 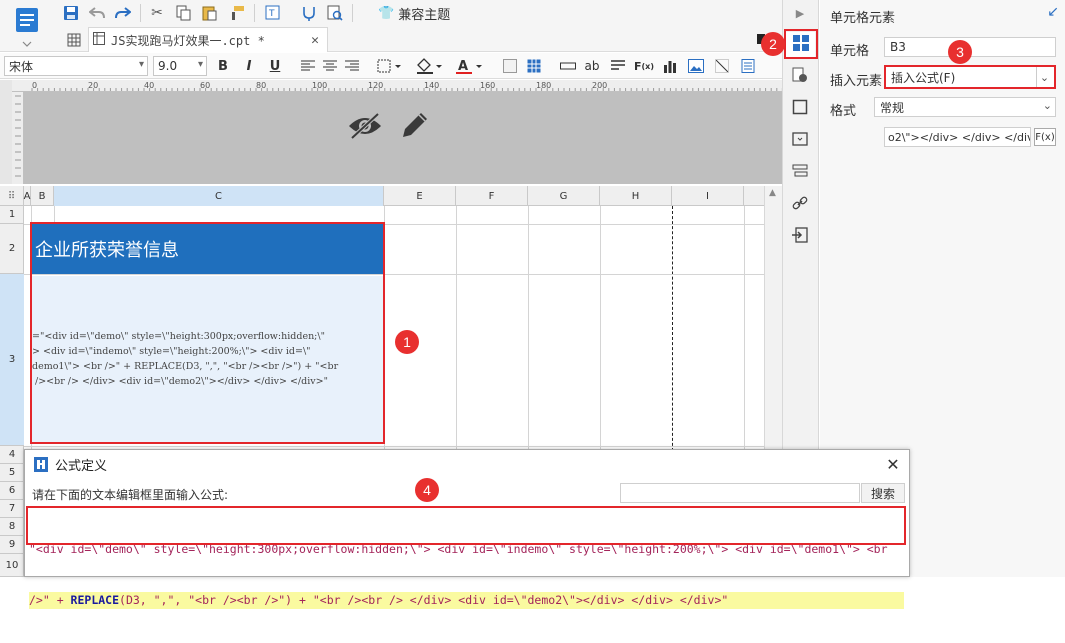 What do you see at coordinates (429, 66) in the screenshot?
I see `fill-color-icon` at bounding box center [429, 66].